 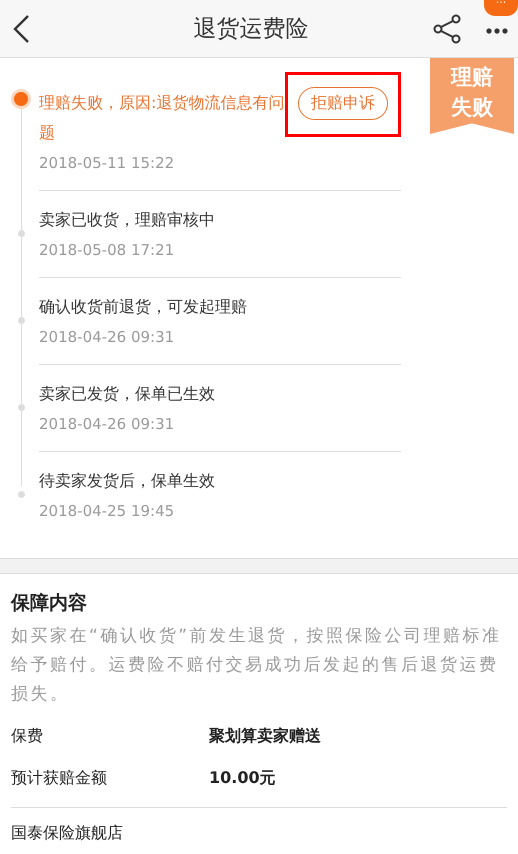 What do you see at coordinates (257, 665) in the screenshot?
I see `coverage-description: 如买家在“确认收货”前发生退货，按照保险公司理赔标准给予赔付。运费险不赔付交易成功后发起的售后退货运费损失。` at bounding box center [257, 665].